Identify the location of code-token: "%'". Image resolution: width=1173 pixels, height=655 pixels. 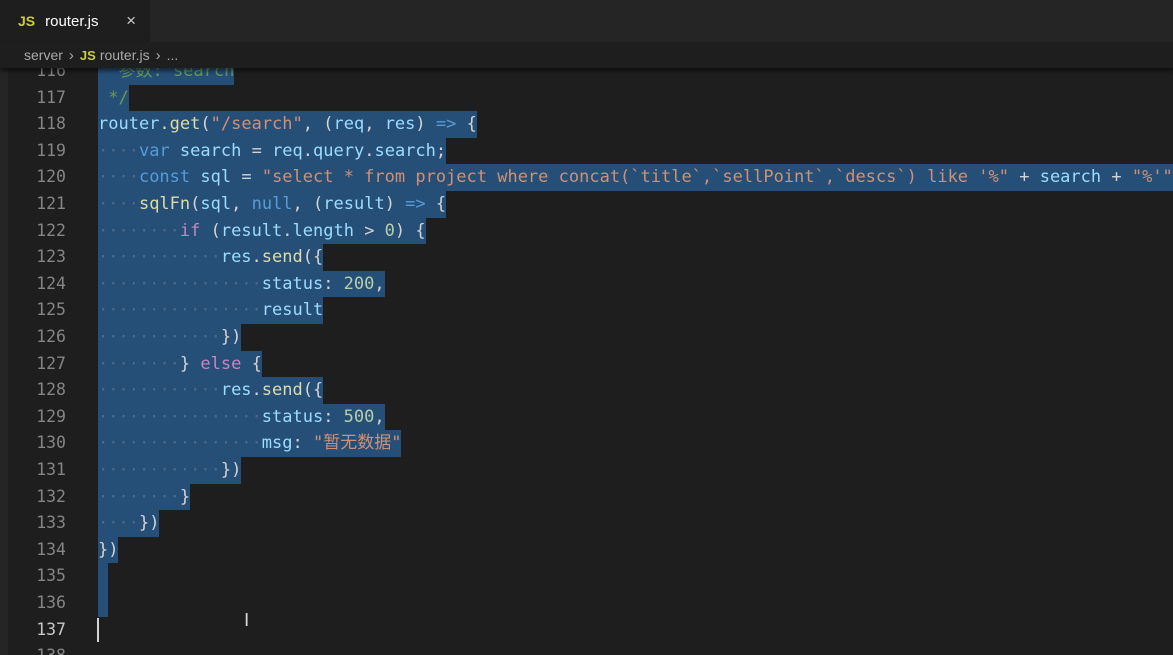
(1152, 177).